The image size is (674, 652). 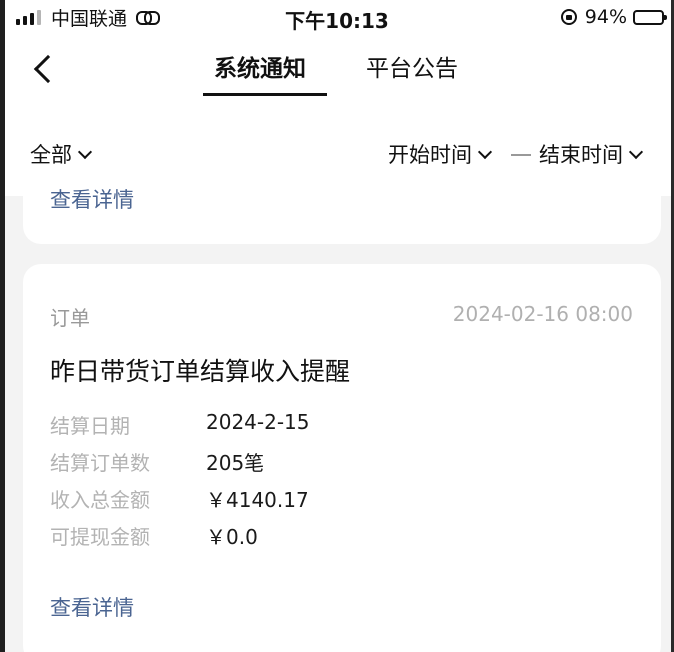 What do you see at coordinates (260, 69) in the screenshot?
I see `tab-system-notice: 系统通知` at bounding box center [260, 69].